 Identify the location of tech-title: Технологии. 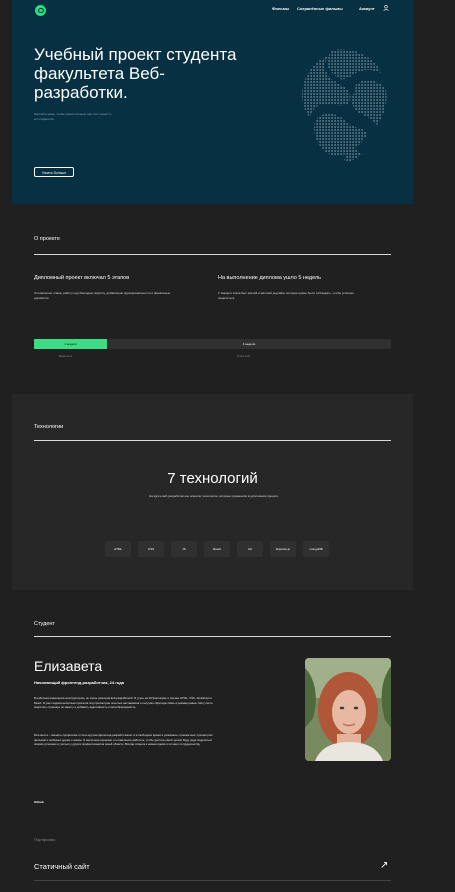
(49, 427).